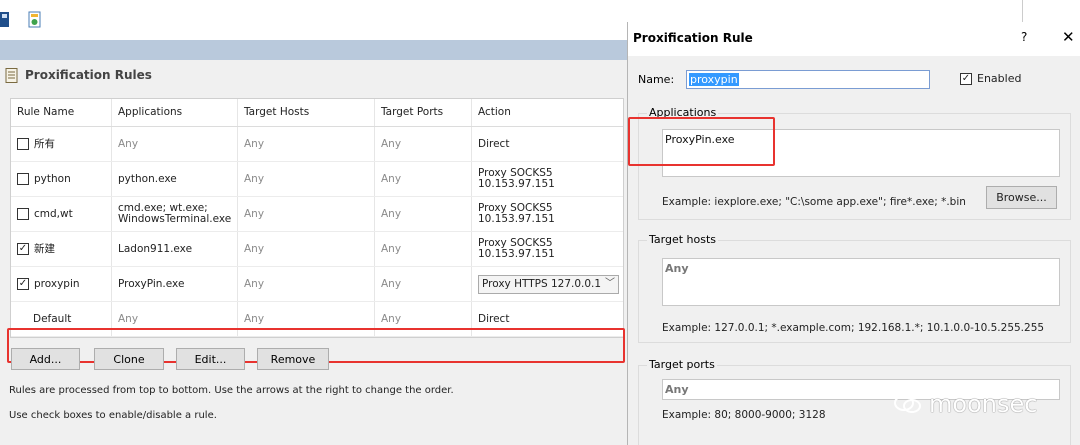  I want to click on applications-cell: Any, so click(175, 144).